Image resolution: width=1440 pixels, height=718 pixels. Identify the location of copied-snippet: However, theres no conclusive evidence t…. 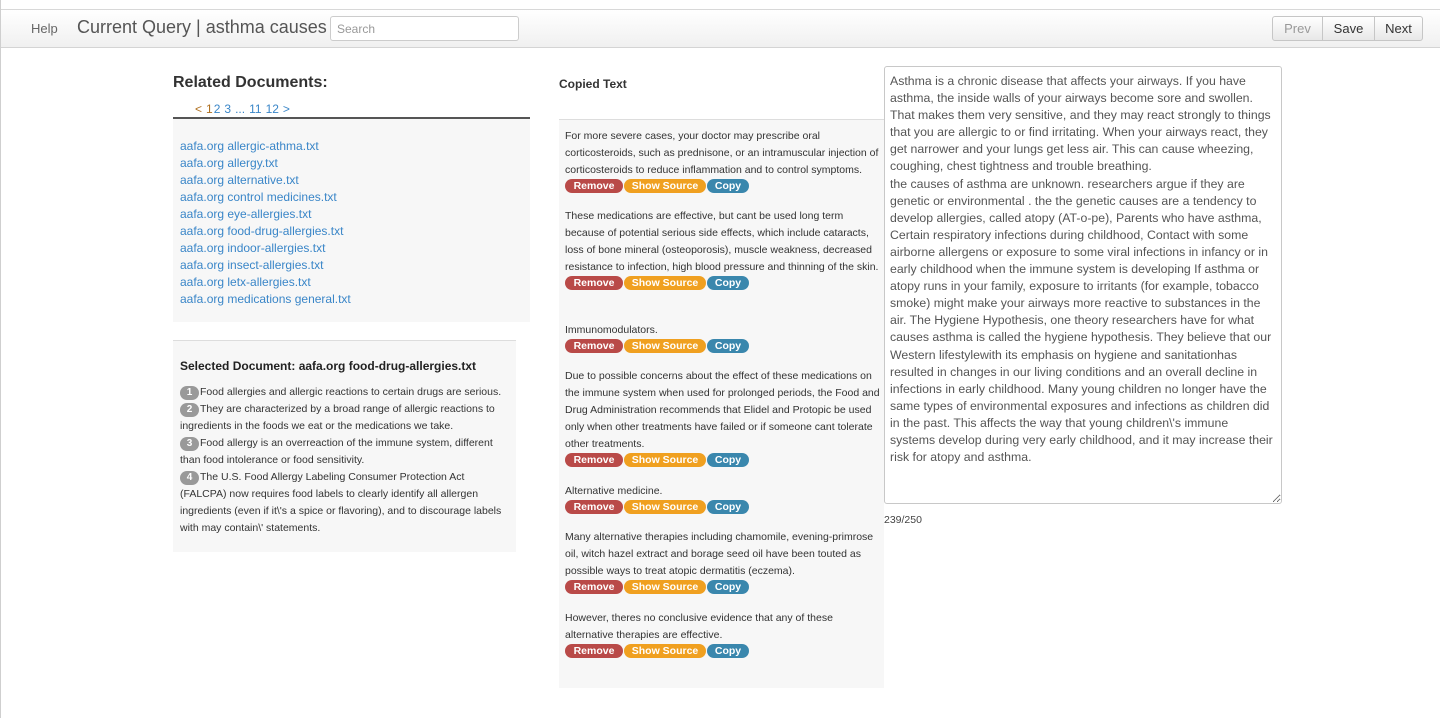
(723, 634).